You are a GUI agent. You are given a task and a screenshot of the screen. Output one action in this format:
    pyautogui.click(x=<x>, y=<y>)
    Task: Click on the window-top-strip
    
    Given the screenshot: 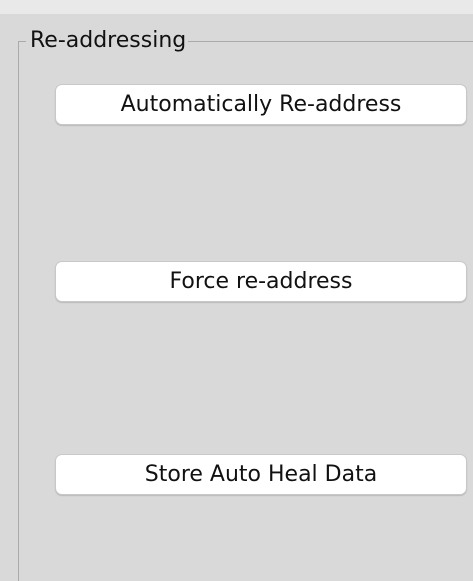 What is the action you would take?
    pyautogui.click(x=236, y=7)
    